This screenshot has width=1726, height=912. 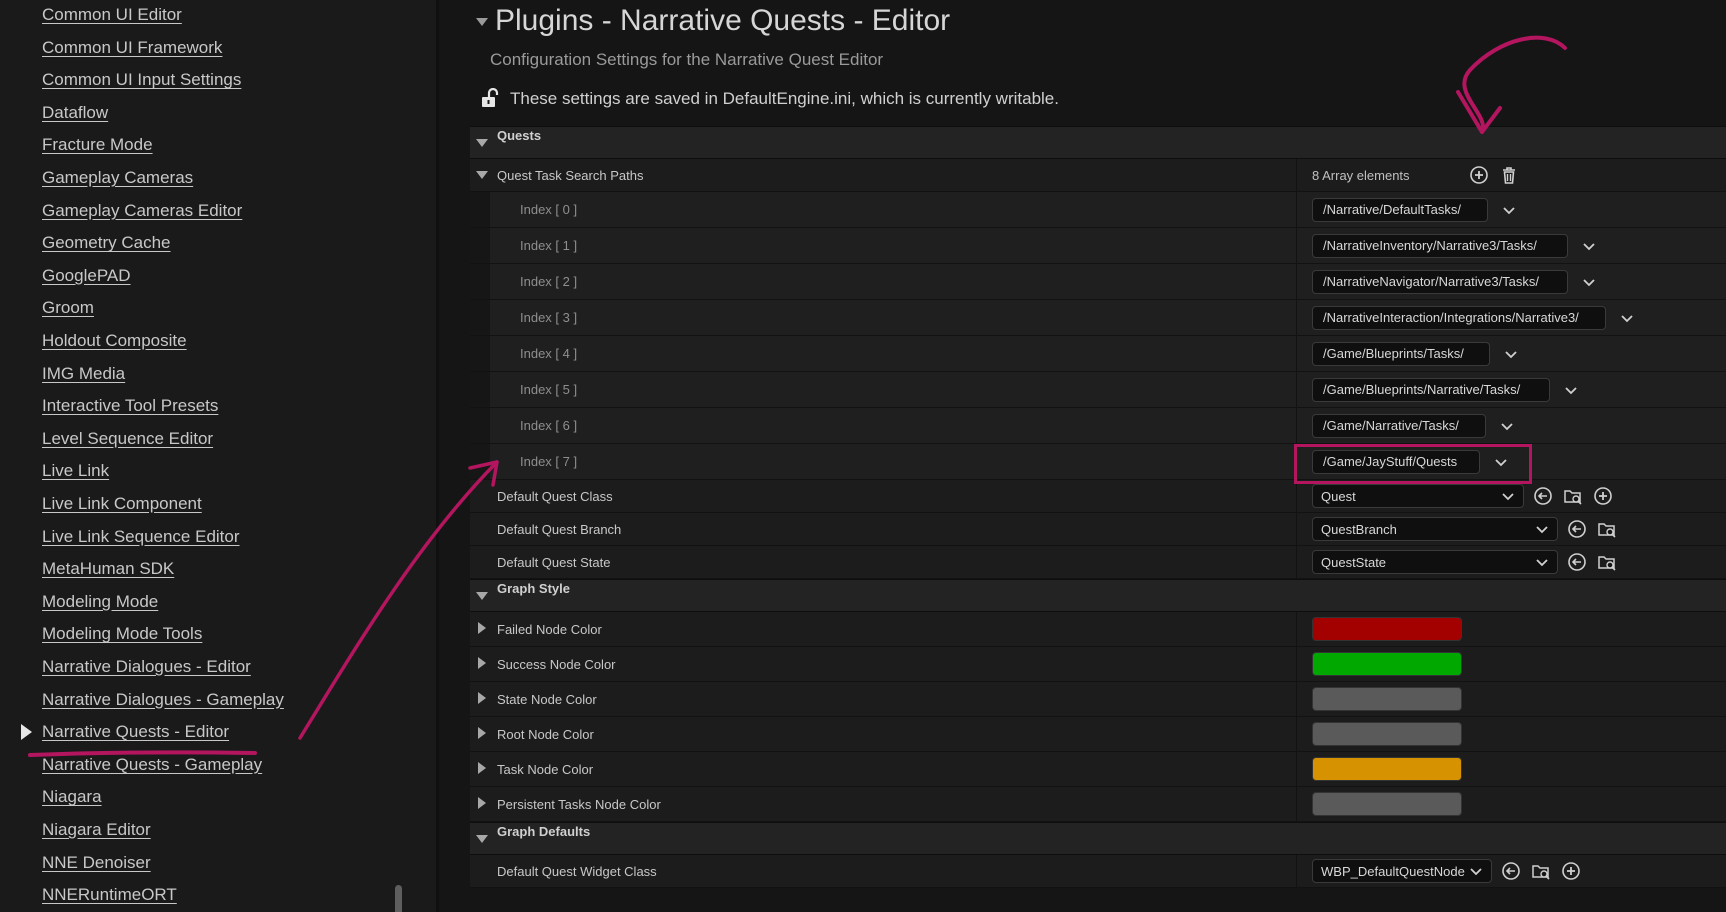 What do you see at coordinates (1098, 595) in the screenshot?
I see `category-graph-style: Graph Style` at bounding box center [1098, 595].